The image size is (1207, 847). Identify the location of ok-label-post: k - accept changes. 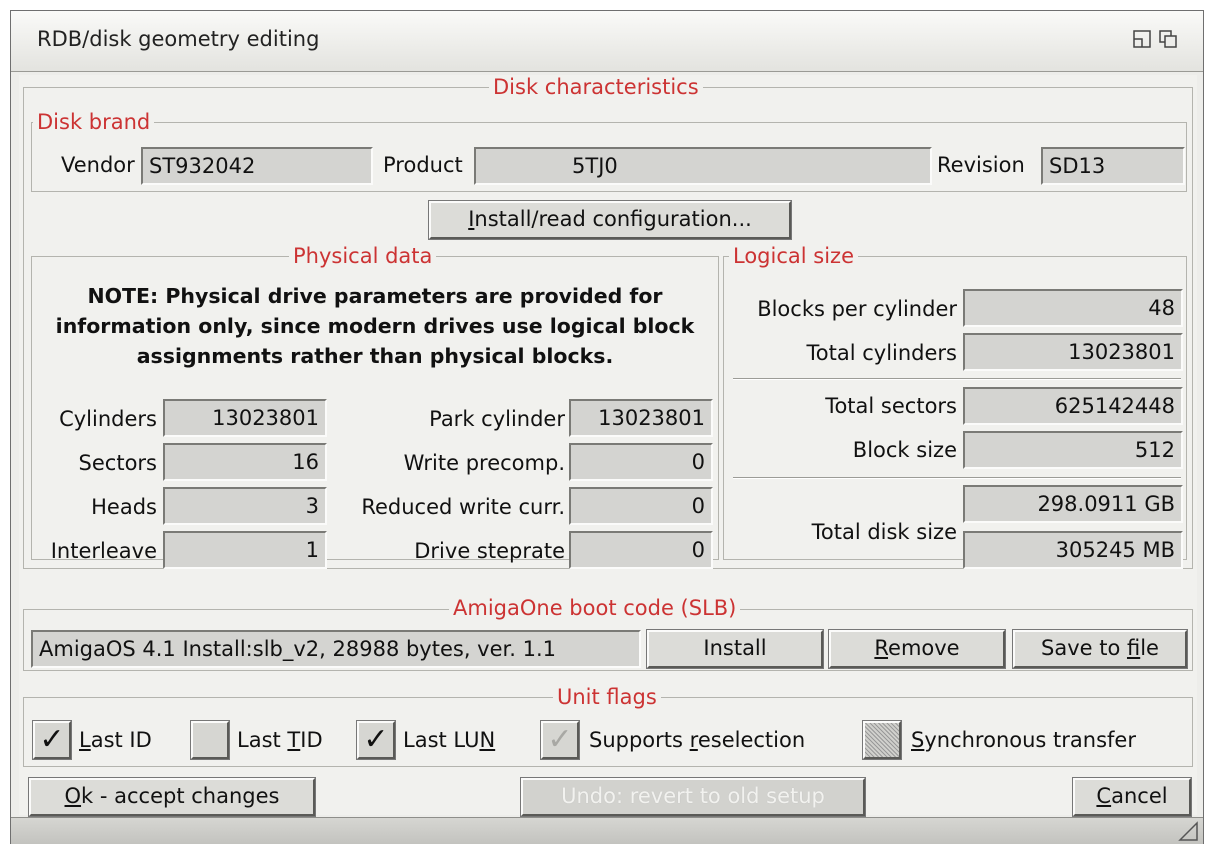
(180, 796).